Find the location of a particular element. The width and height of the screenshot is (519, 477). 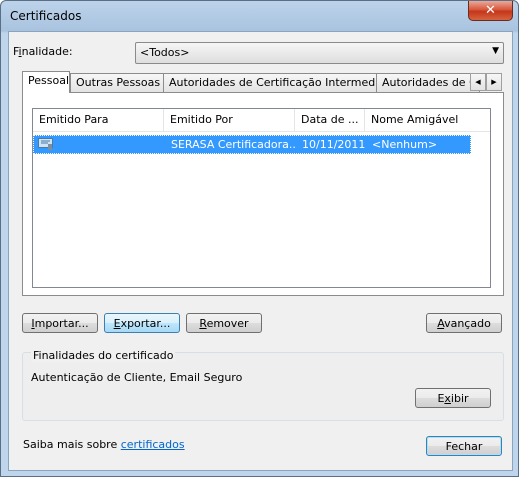

view-button: Exibir is located at coordinates (453, 398).